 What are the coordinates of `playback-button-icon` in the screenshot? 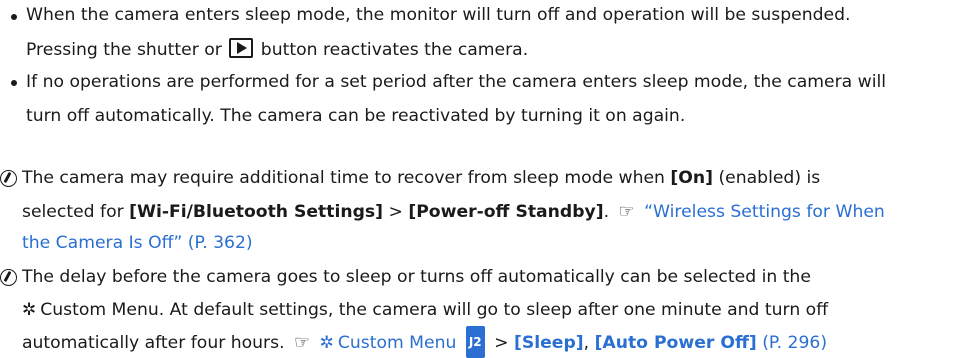 It's located at (241, 48).